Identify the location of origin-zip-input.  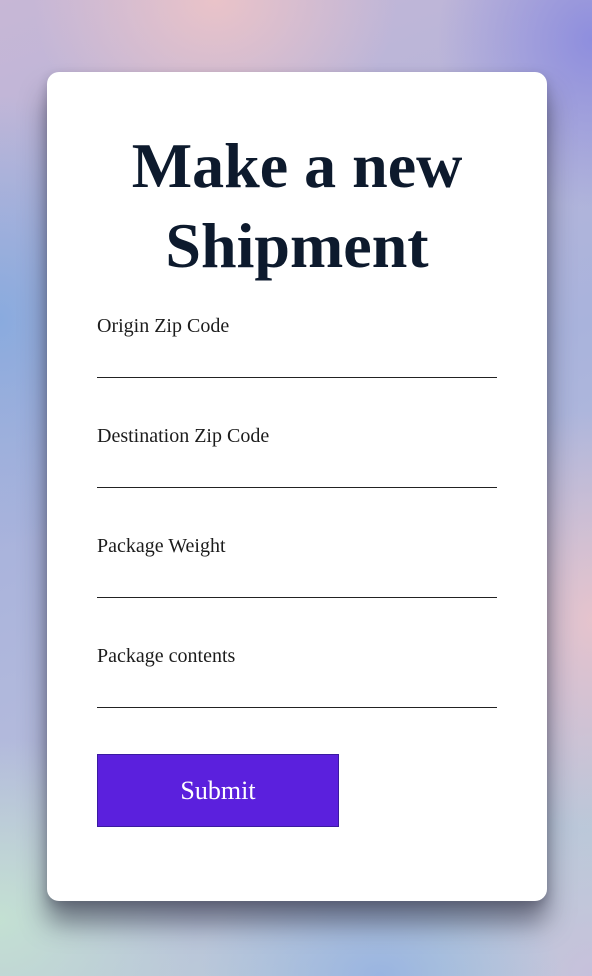
(297, 361).